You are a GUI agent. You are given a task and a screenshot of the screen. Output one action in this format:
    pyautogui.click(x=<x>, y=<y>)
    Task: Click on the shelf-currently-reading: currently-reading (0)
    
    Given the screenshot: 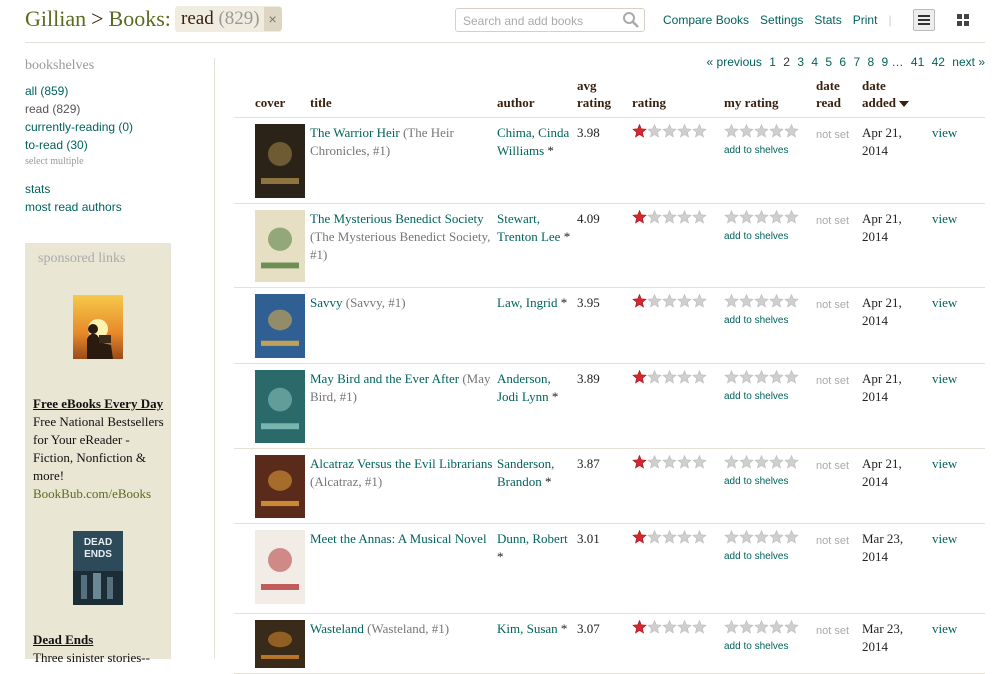 What is the action you would take?
    pyautogui.click(x=115, y=127)
    